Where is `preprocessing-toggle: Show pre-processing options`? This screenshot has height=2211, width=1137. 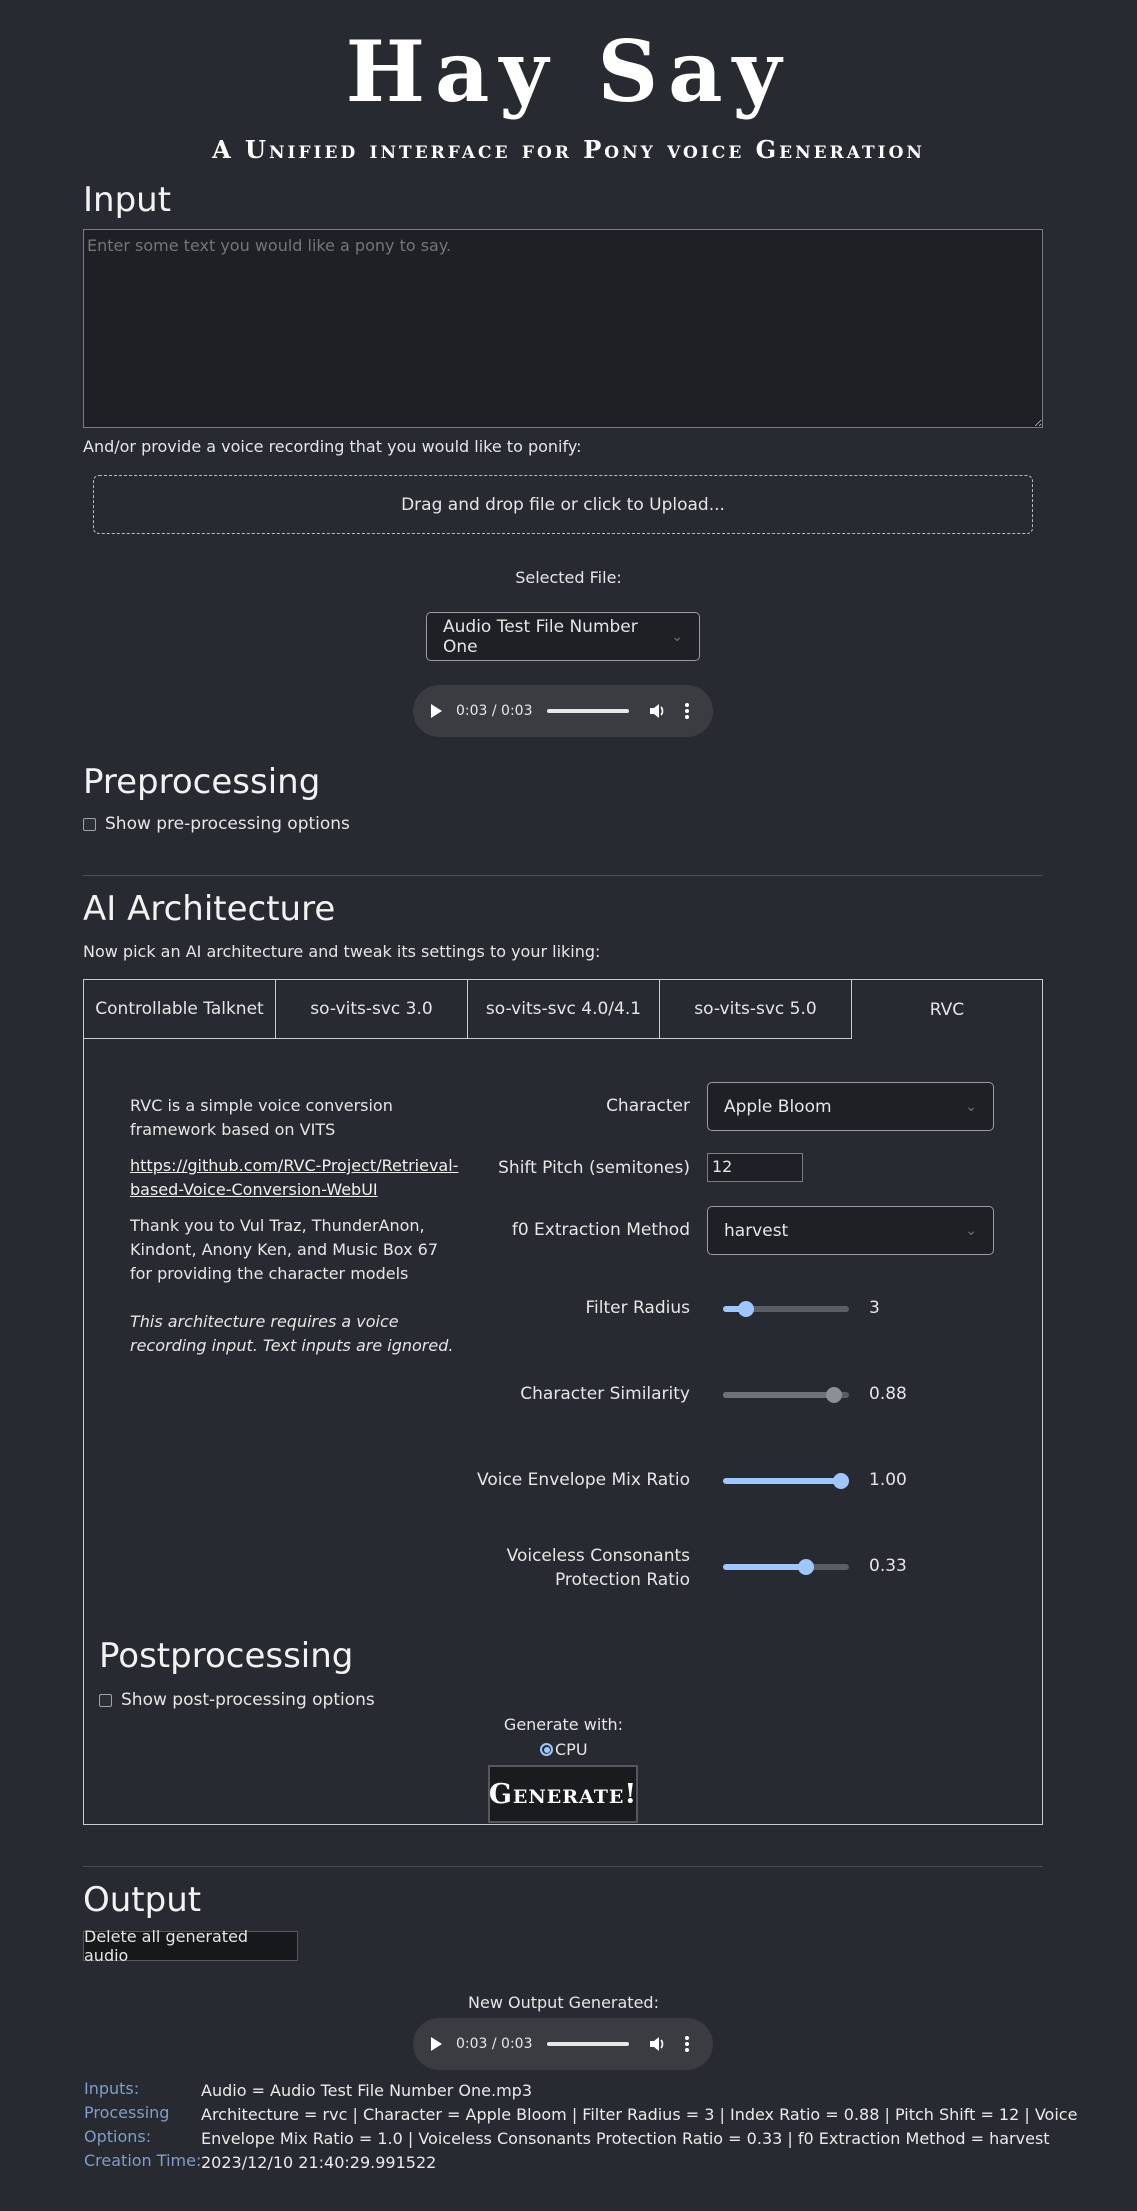
preprocessing-toggle: Show pre-processing options is located at coordinates (216, 824).